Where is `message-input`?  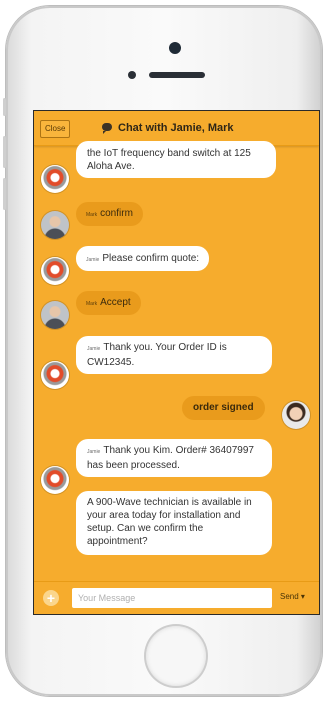 message-input is located at coordinates (172, 598).